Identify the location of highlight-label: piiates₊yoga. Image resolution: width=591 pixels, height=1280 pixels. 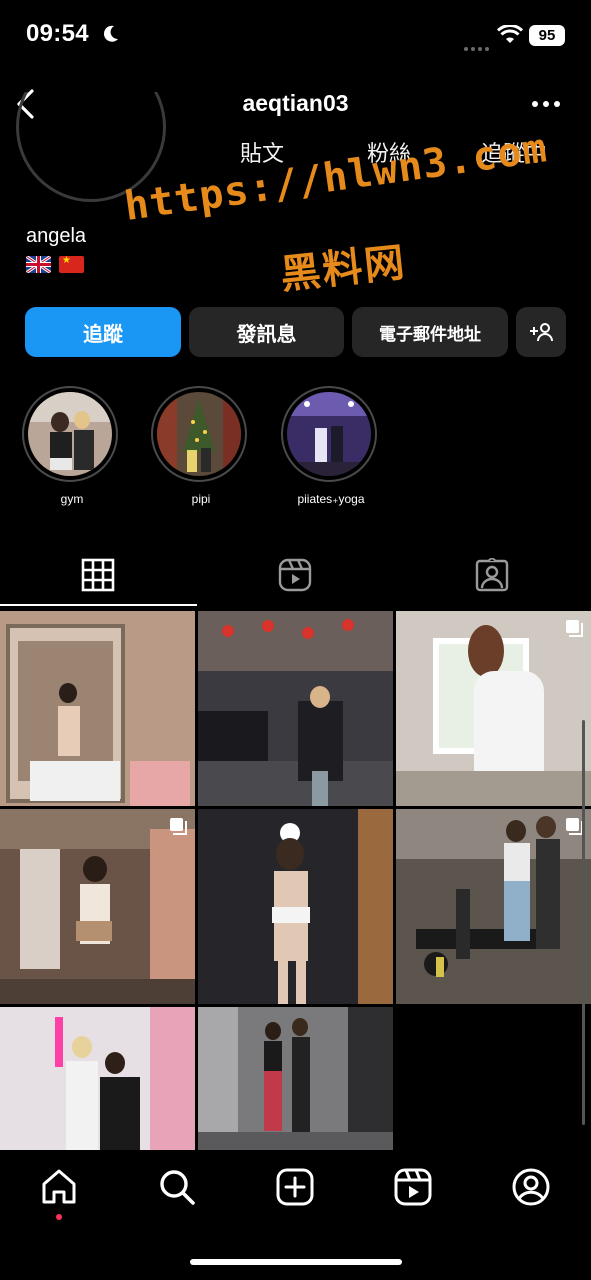
(331, 499).